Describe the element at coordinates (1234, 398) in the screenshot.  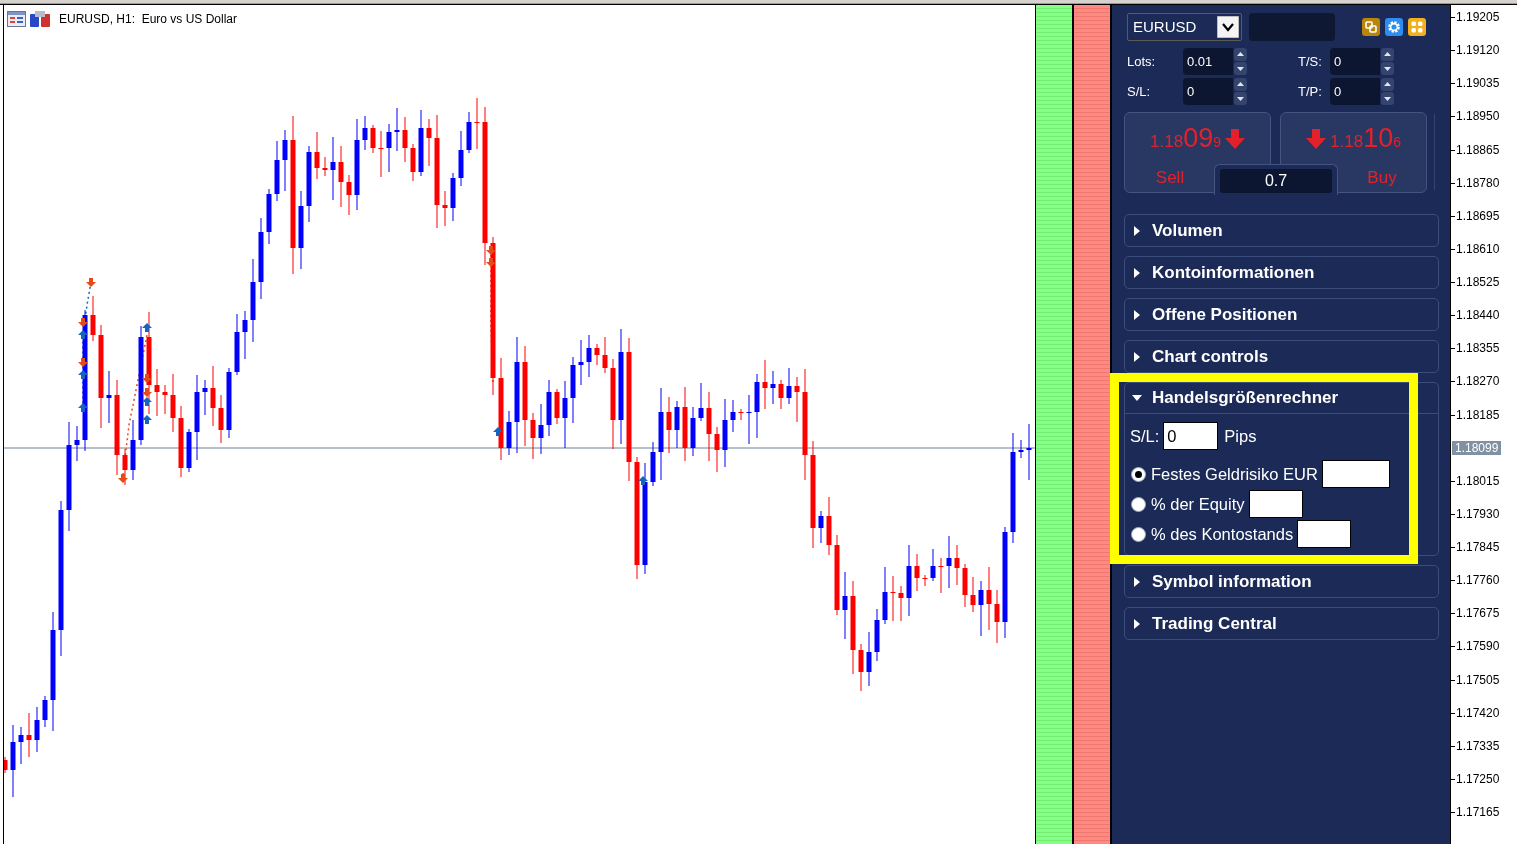
I see `section-header: Handelsgrößenrechner` at that location.